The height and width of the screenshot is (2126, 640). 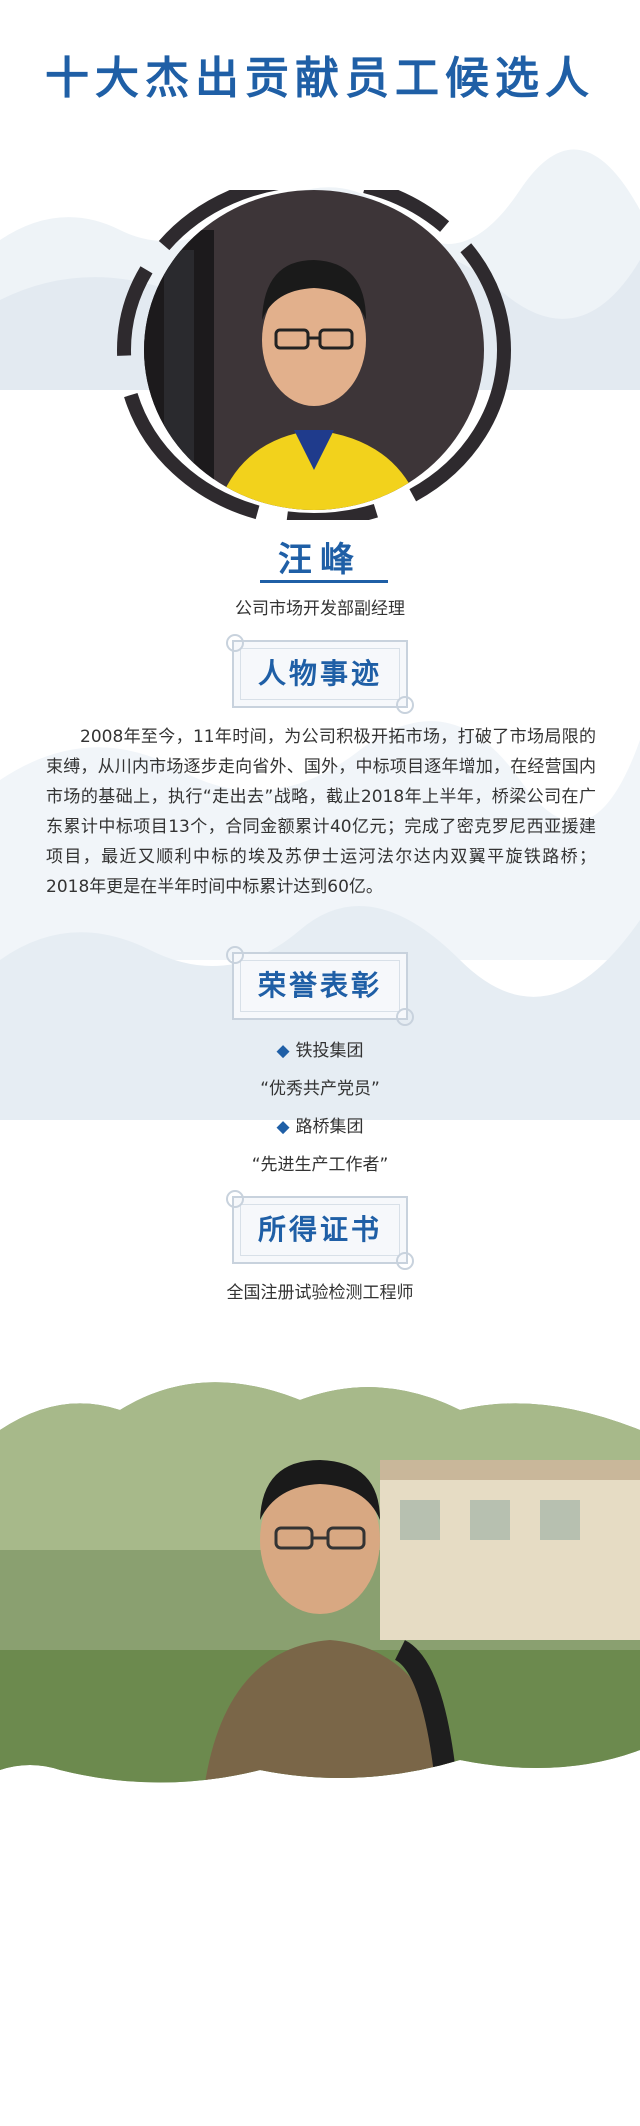 I want to click on name-underline, so click(x=324, y=581).